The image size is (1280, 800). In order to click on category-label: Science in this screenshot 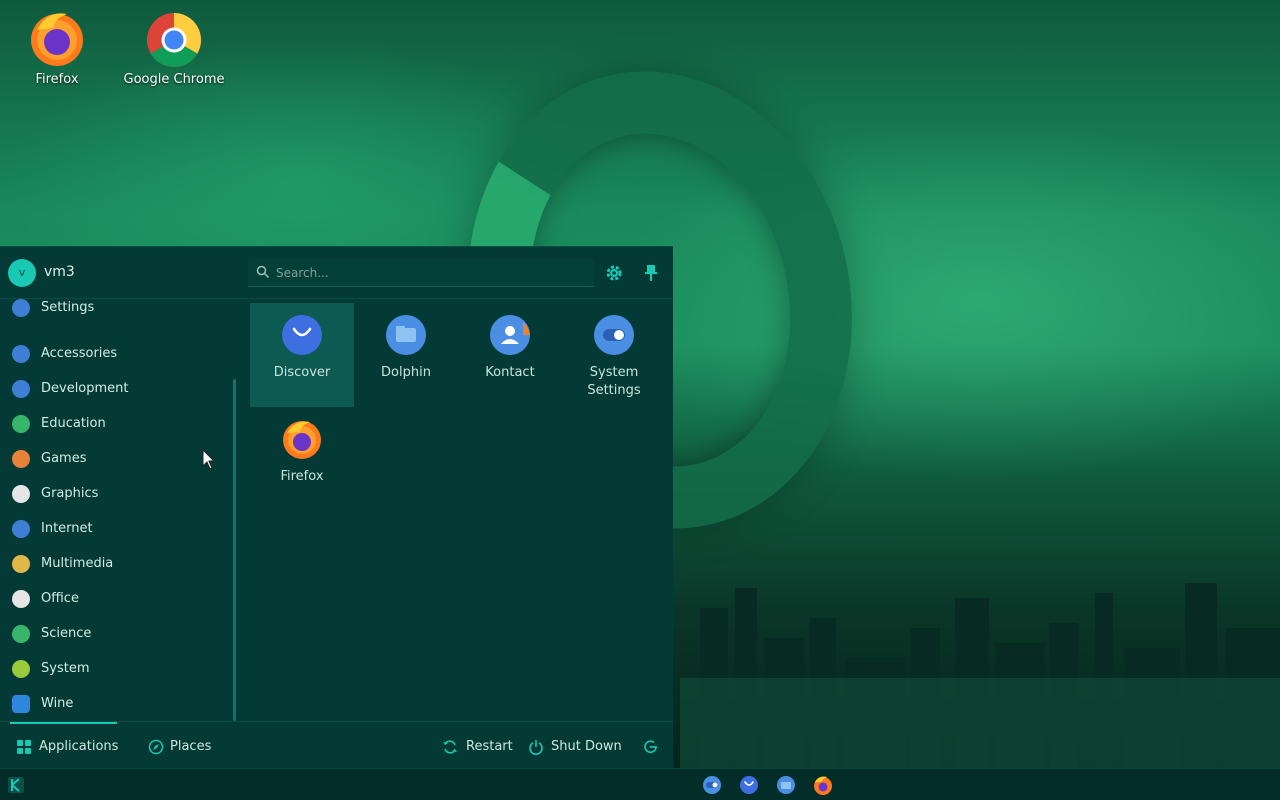, I will do `click(66, 633)`.